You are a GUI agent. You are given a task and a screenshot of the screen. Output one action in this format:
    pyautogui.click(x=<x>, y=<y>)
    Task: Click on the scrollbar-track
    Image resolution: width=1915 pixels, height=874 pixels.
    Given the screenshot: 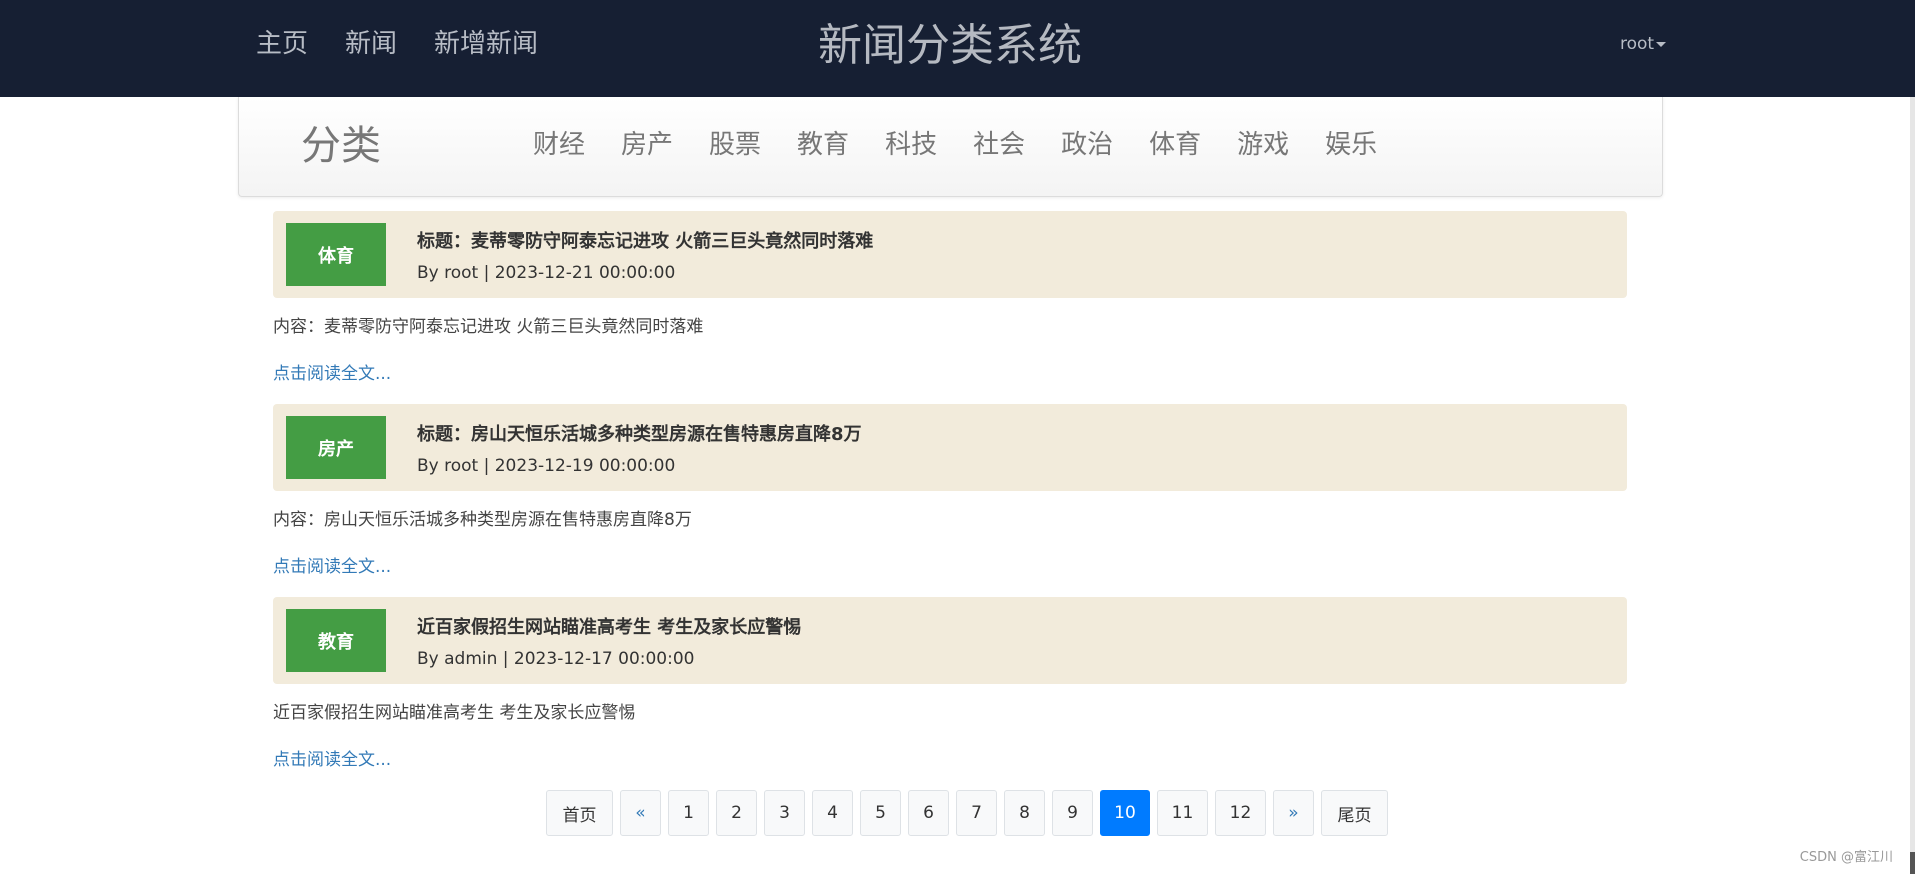 What is the action you would take?
    pyautogui.click(x=1912, y=485)
    